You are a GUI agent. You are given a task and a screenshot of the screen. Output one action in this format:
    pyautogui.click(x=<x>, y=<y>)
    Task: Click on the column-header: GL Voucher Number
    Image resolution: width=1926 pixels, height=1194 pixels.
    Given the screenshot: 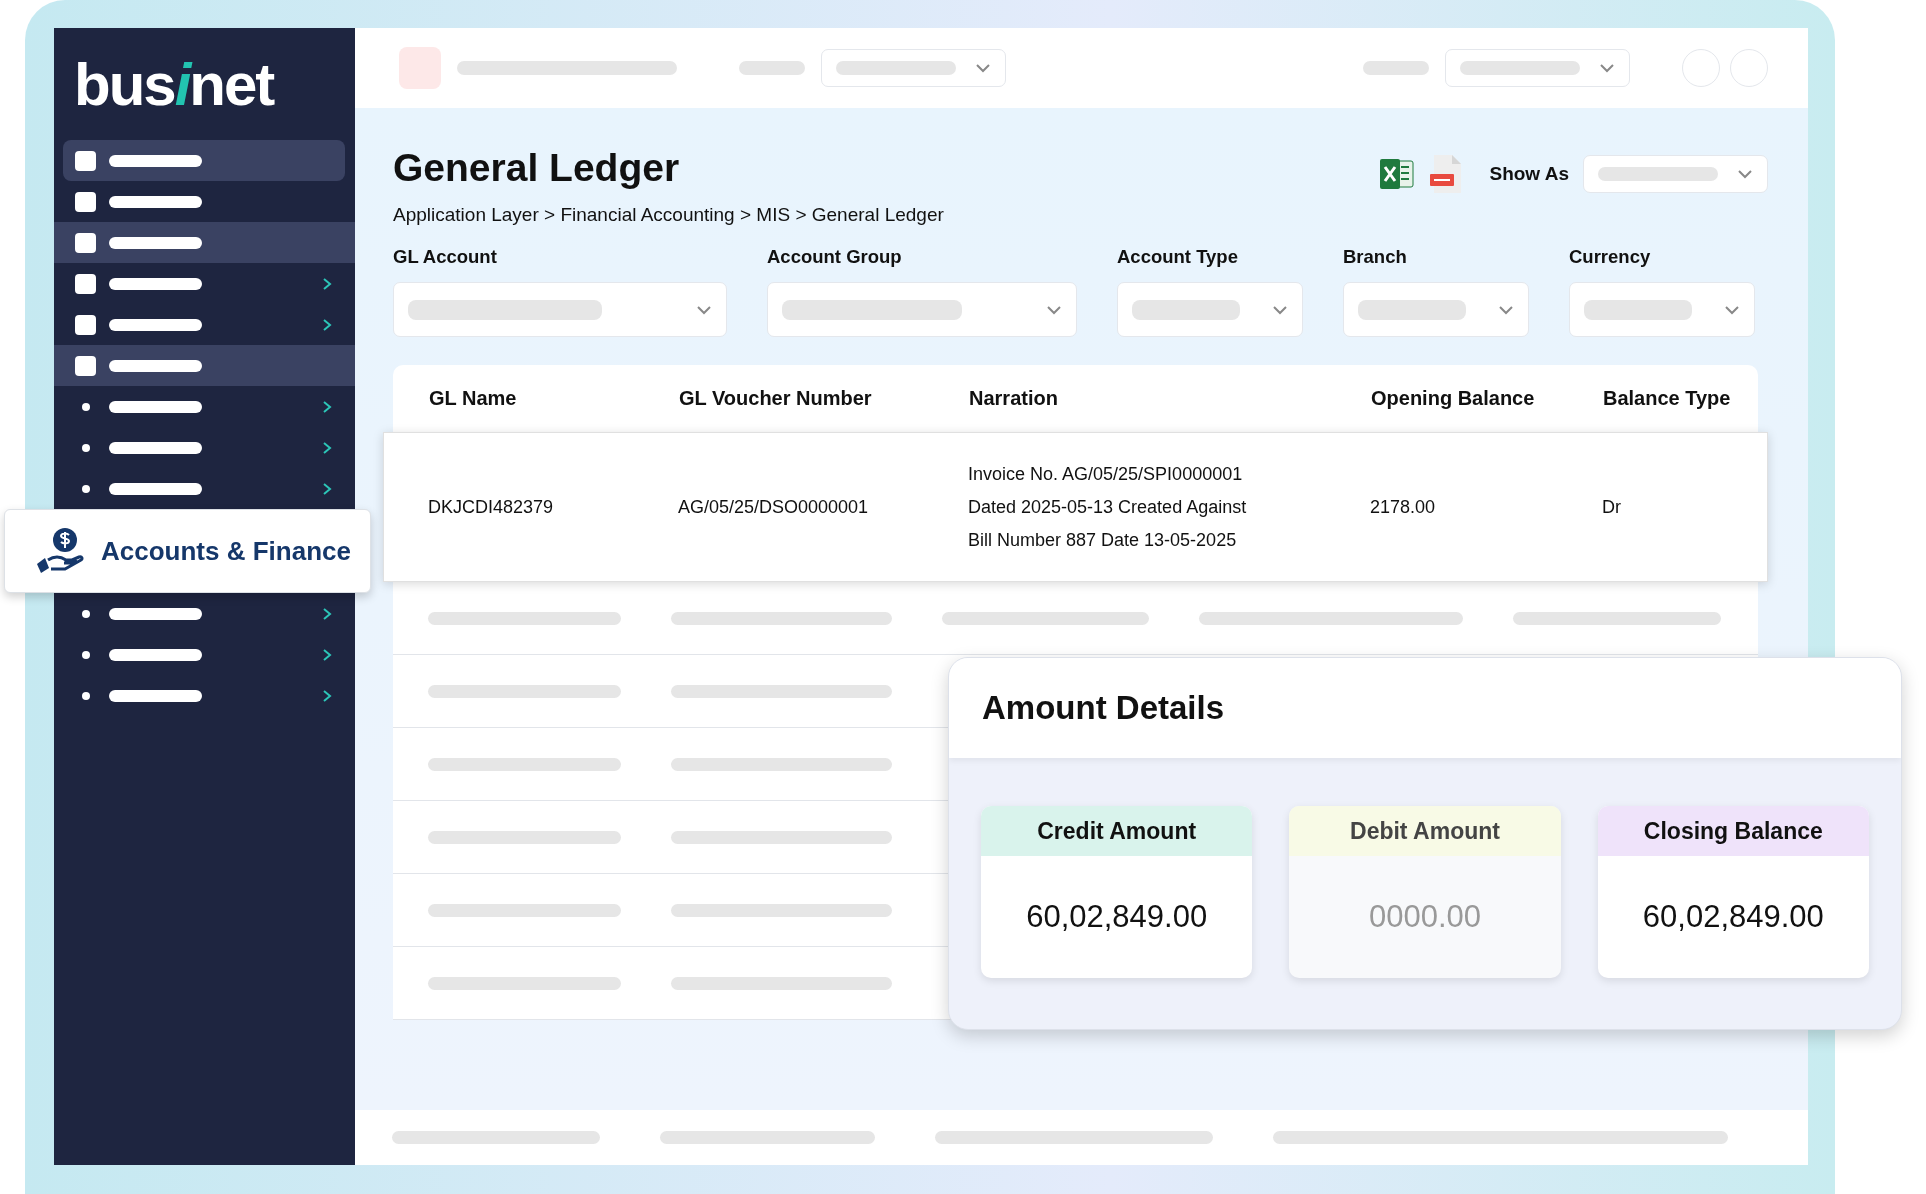 What is the action you would take?
    pyautogui.click(x=776, y=398)
    